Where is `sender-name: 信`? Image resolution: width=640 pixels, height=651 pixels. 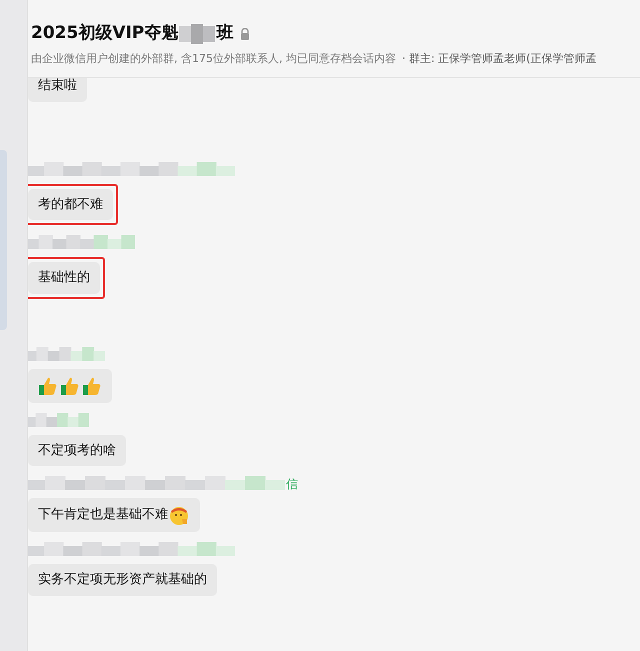 sender-name: 信 is located at coordinates (292, 484).